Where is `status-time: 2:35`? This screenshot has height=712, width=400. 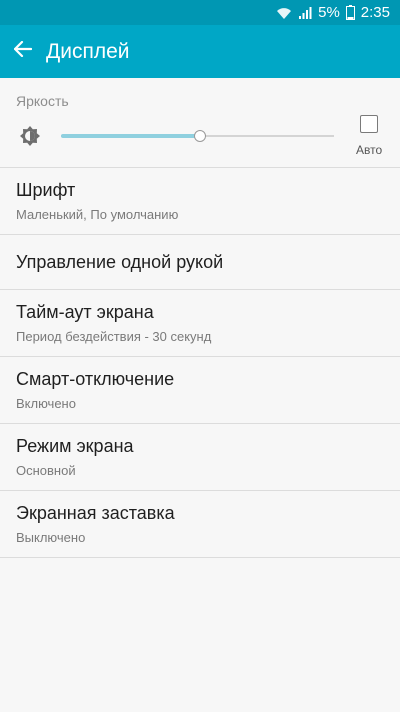
status-time: 2:35 is located at coordinates (375, 12).